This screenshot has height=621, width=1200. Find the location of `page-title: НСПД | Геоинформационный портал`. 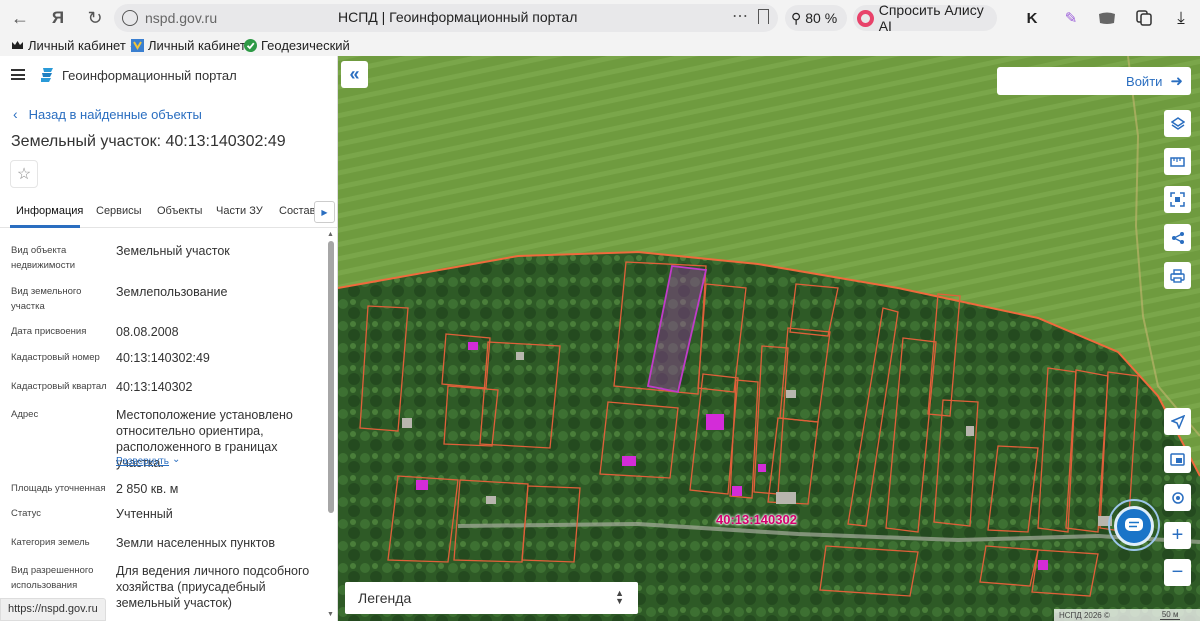

page-title: НСПД | Геоинформационный портал is located at coordinates (458, 17).